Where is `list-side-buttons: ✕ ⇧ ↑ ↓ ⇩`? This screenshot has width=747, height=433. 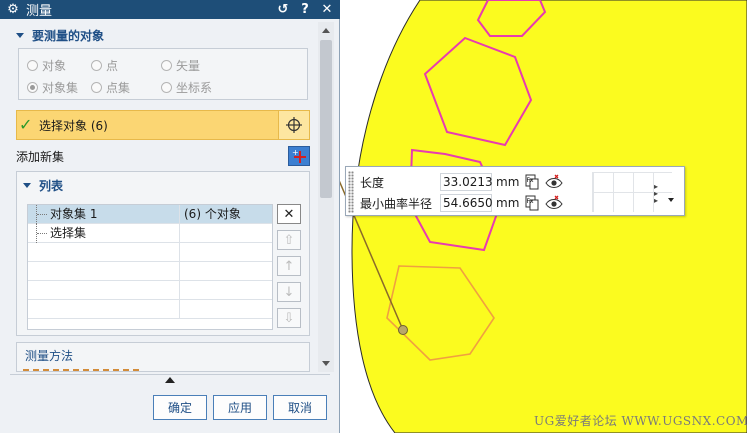 list-side-buttons: ✕ ⇧ ↑ ↓ ⇩ is located at coordinates (289, 269).